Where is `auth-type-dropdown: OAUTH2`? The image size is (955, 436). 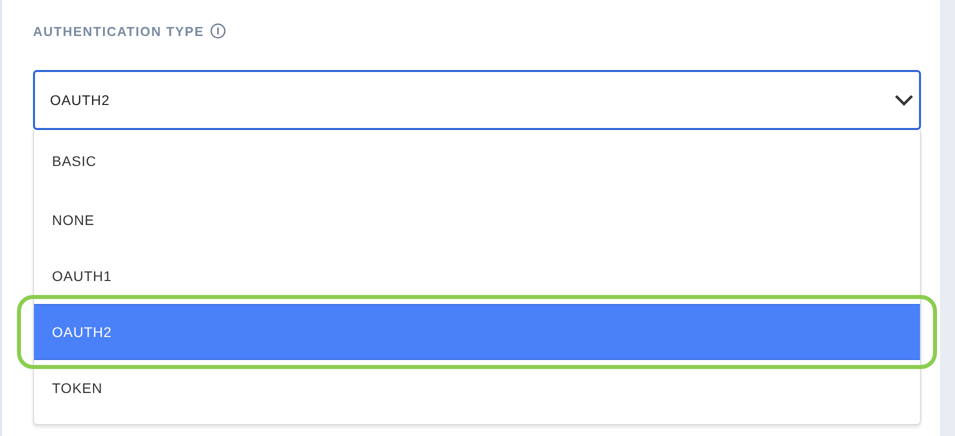
auth-type-dropdown: OAUTH2 is located at coordinates (477, 100).